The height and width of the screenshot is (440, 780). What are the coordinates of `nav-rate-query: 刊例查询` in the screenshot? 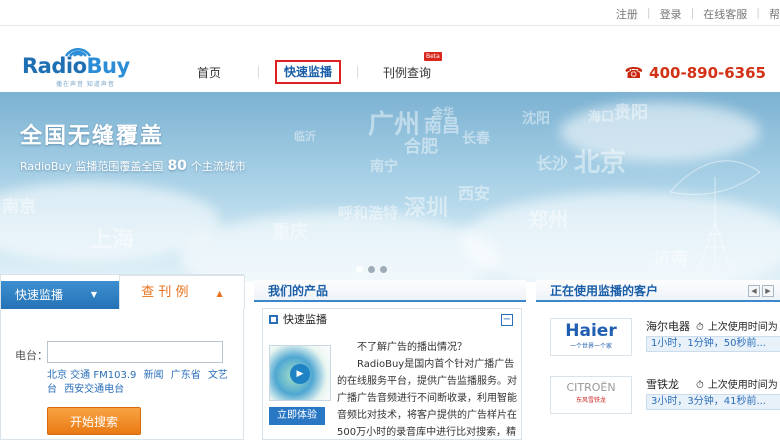 It's located at (407, 72).